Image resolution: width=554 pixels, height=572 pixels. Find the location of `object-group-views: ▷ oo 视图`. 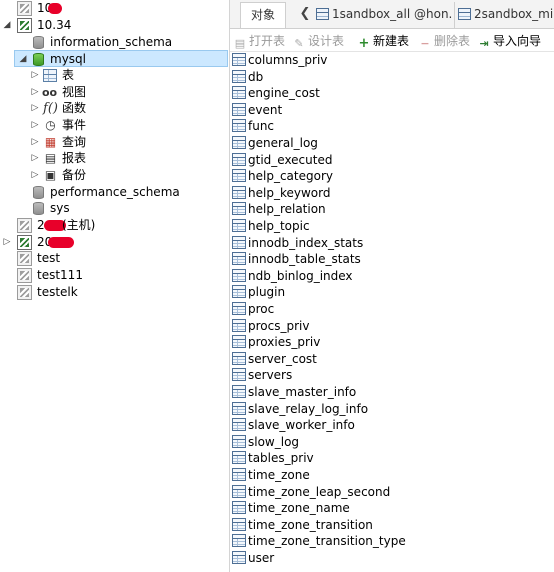

object-group-views: ▷ oo 视图 is located at coordinates (114, 92).